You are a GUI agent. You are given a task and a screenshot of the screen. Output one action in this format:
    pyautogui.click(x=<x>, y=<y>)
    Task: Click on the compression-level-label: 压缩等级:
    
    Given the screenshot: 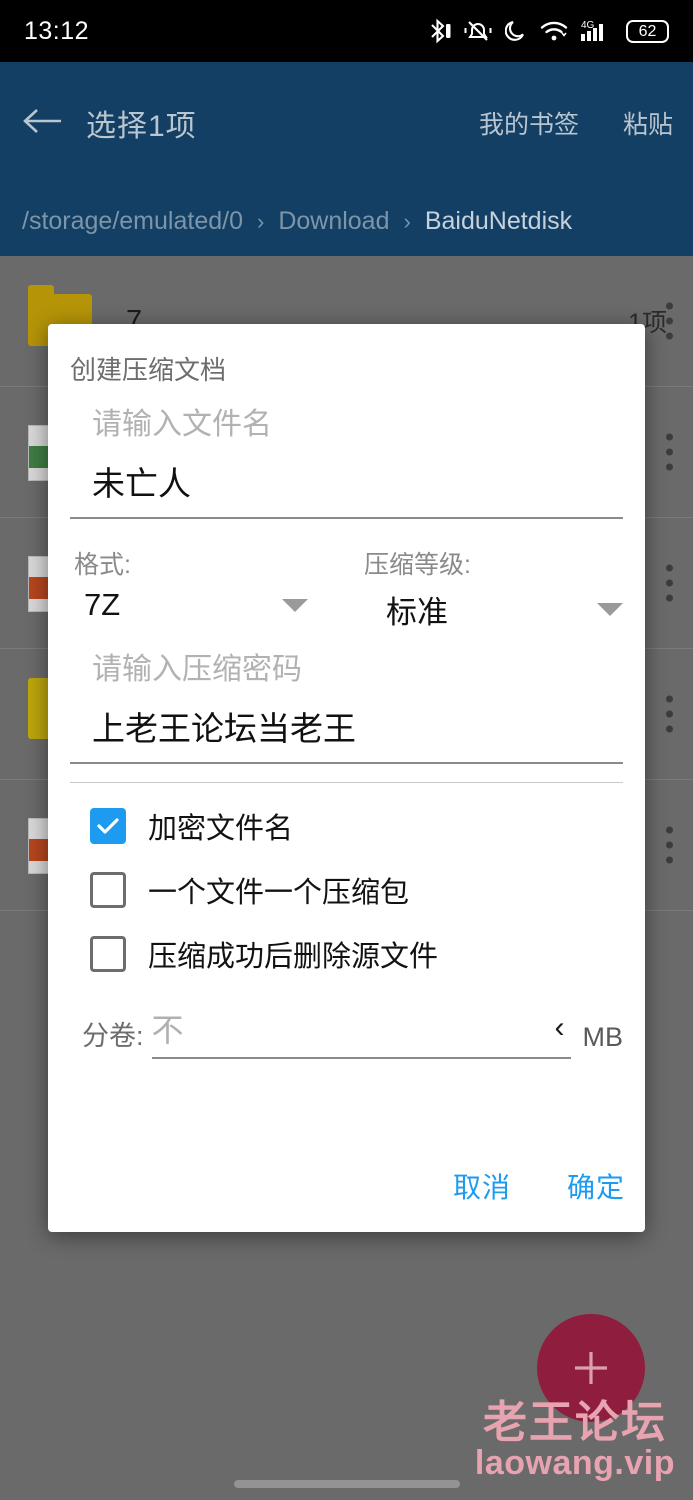 What is the action you would take?
    pyautogui.click(x=417, y=565)
    